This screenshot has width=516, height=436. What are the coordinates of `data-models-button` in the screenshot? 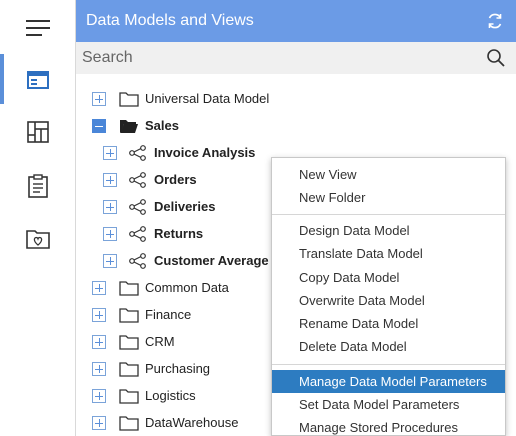 It's located at (37, 80).